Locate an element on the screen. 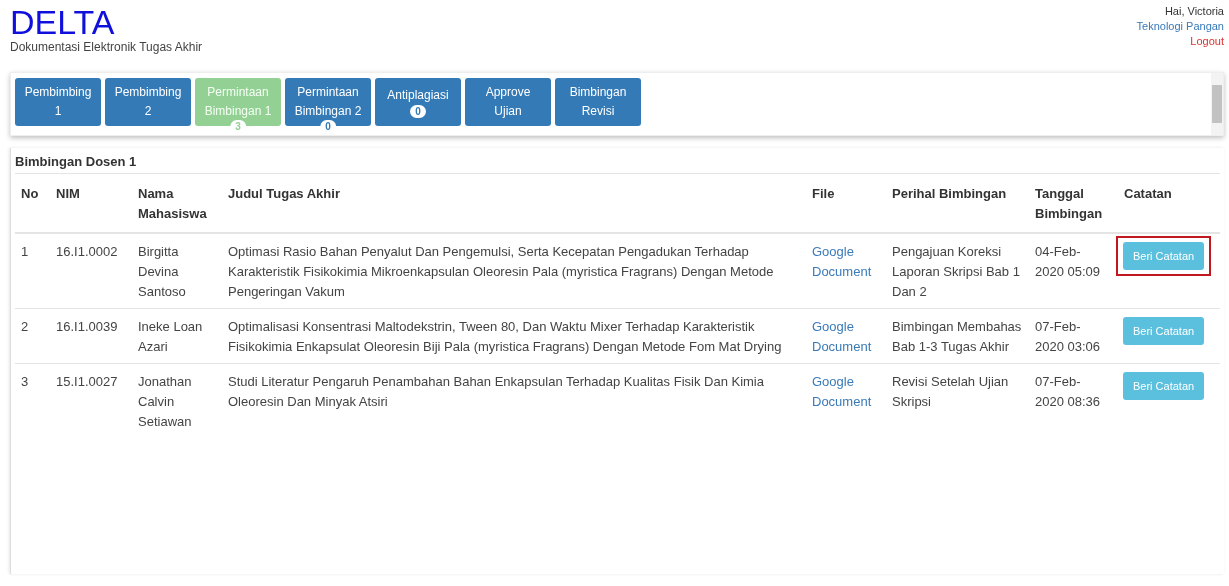  logout-link: Logout is located at coordinates (1207, 41).